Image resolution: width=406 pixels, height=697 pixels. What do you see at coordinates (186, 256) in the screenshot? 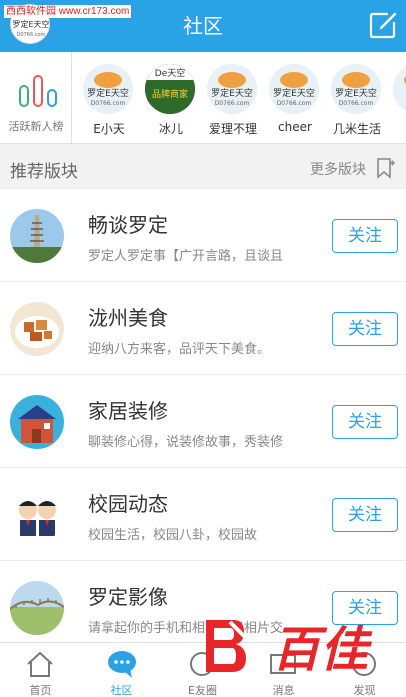
I see `board-desc: 罗定人罗定事【广开言路，且谈且` at bounding box center [186, 256].